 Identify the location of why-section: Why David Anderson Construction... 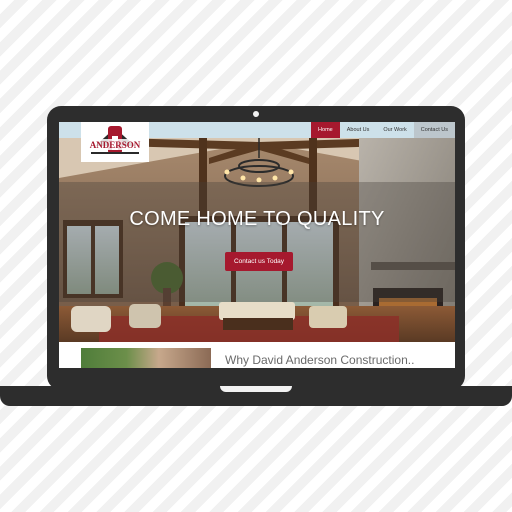
(257, 355).